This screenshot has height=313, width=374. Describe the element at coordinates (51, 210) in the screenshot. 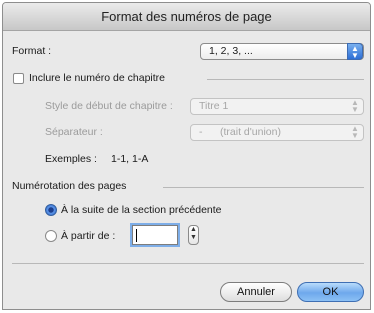

I see `continue-previous-radio` at that location.